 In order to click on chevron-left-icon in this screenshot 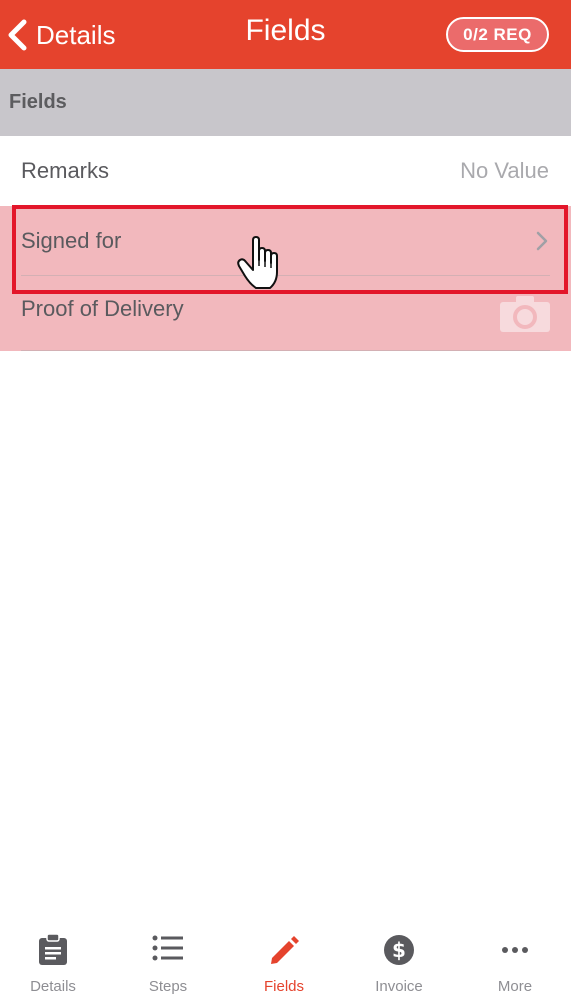, I will do `click(17, 35)`.